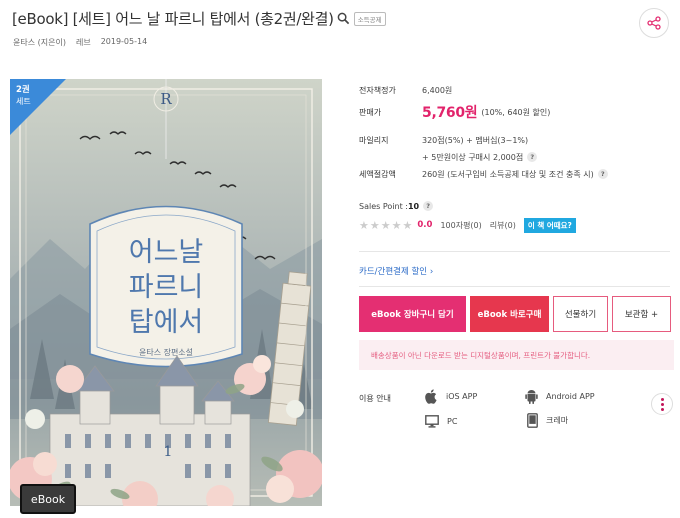 This screenshot has height=518, width=680. Describe the element at coordinates (516, 355) in the screenshot. I see `digital-notice: 배송상품이 아닌 다운로드 받는 디지털상품이며, 프린트가 불가합니다.` at that location.